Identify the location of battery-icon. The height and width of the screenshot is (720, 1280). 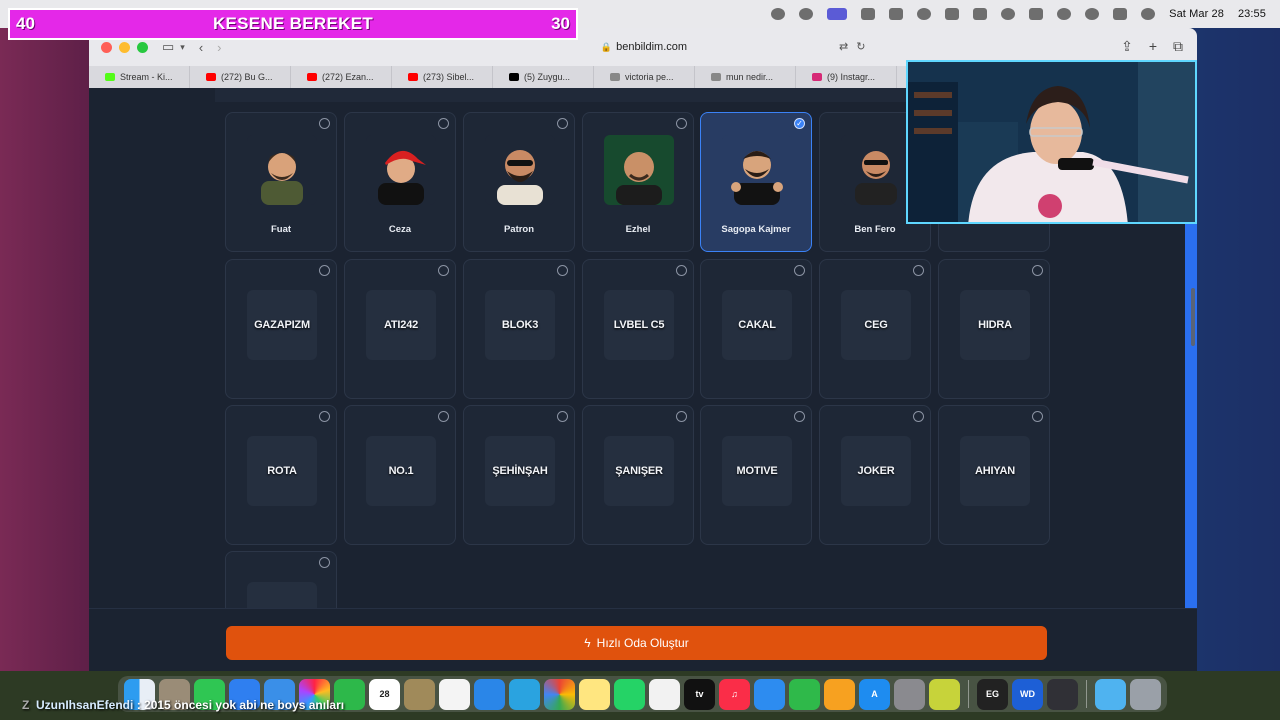
(1036, 14).